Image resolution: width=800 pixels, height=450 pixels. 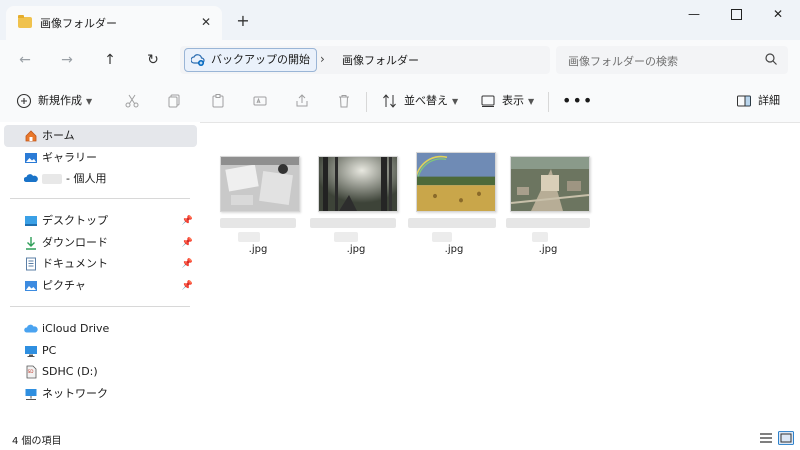 I want to click on download-icon, so click(x=31, y=243).